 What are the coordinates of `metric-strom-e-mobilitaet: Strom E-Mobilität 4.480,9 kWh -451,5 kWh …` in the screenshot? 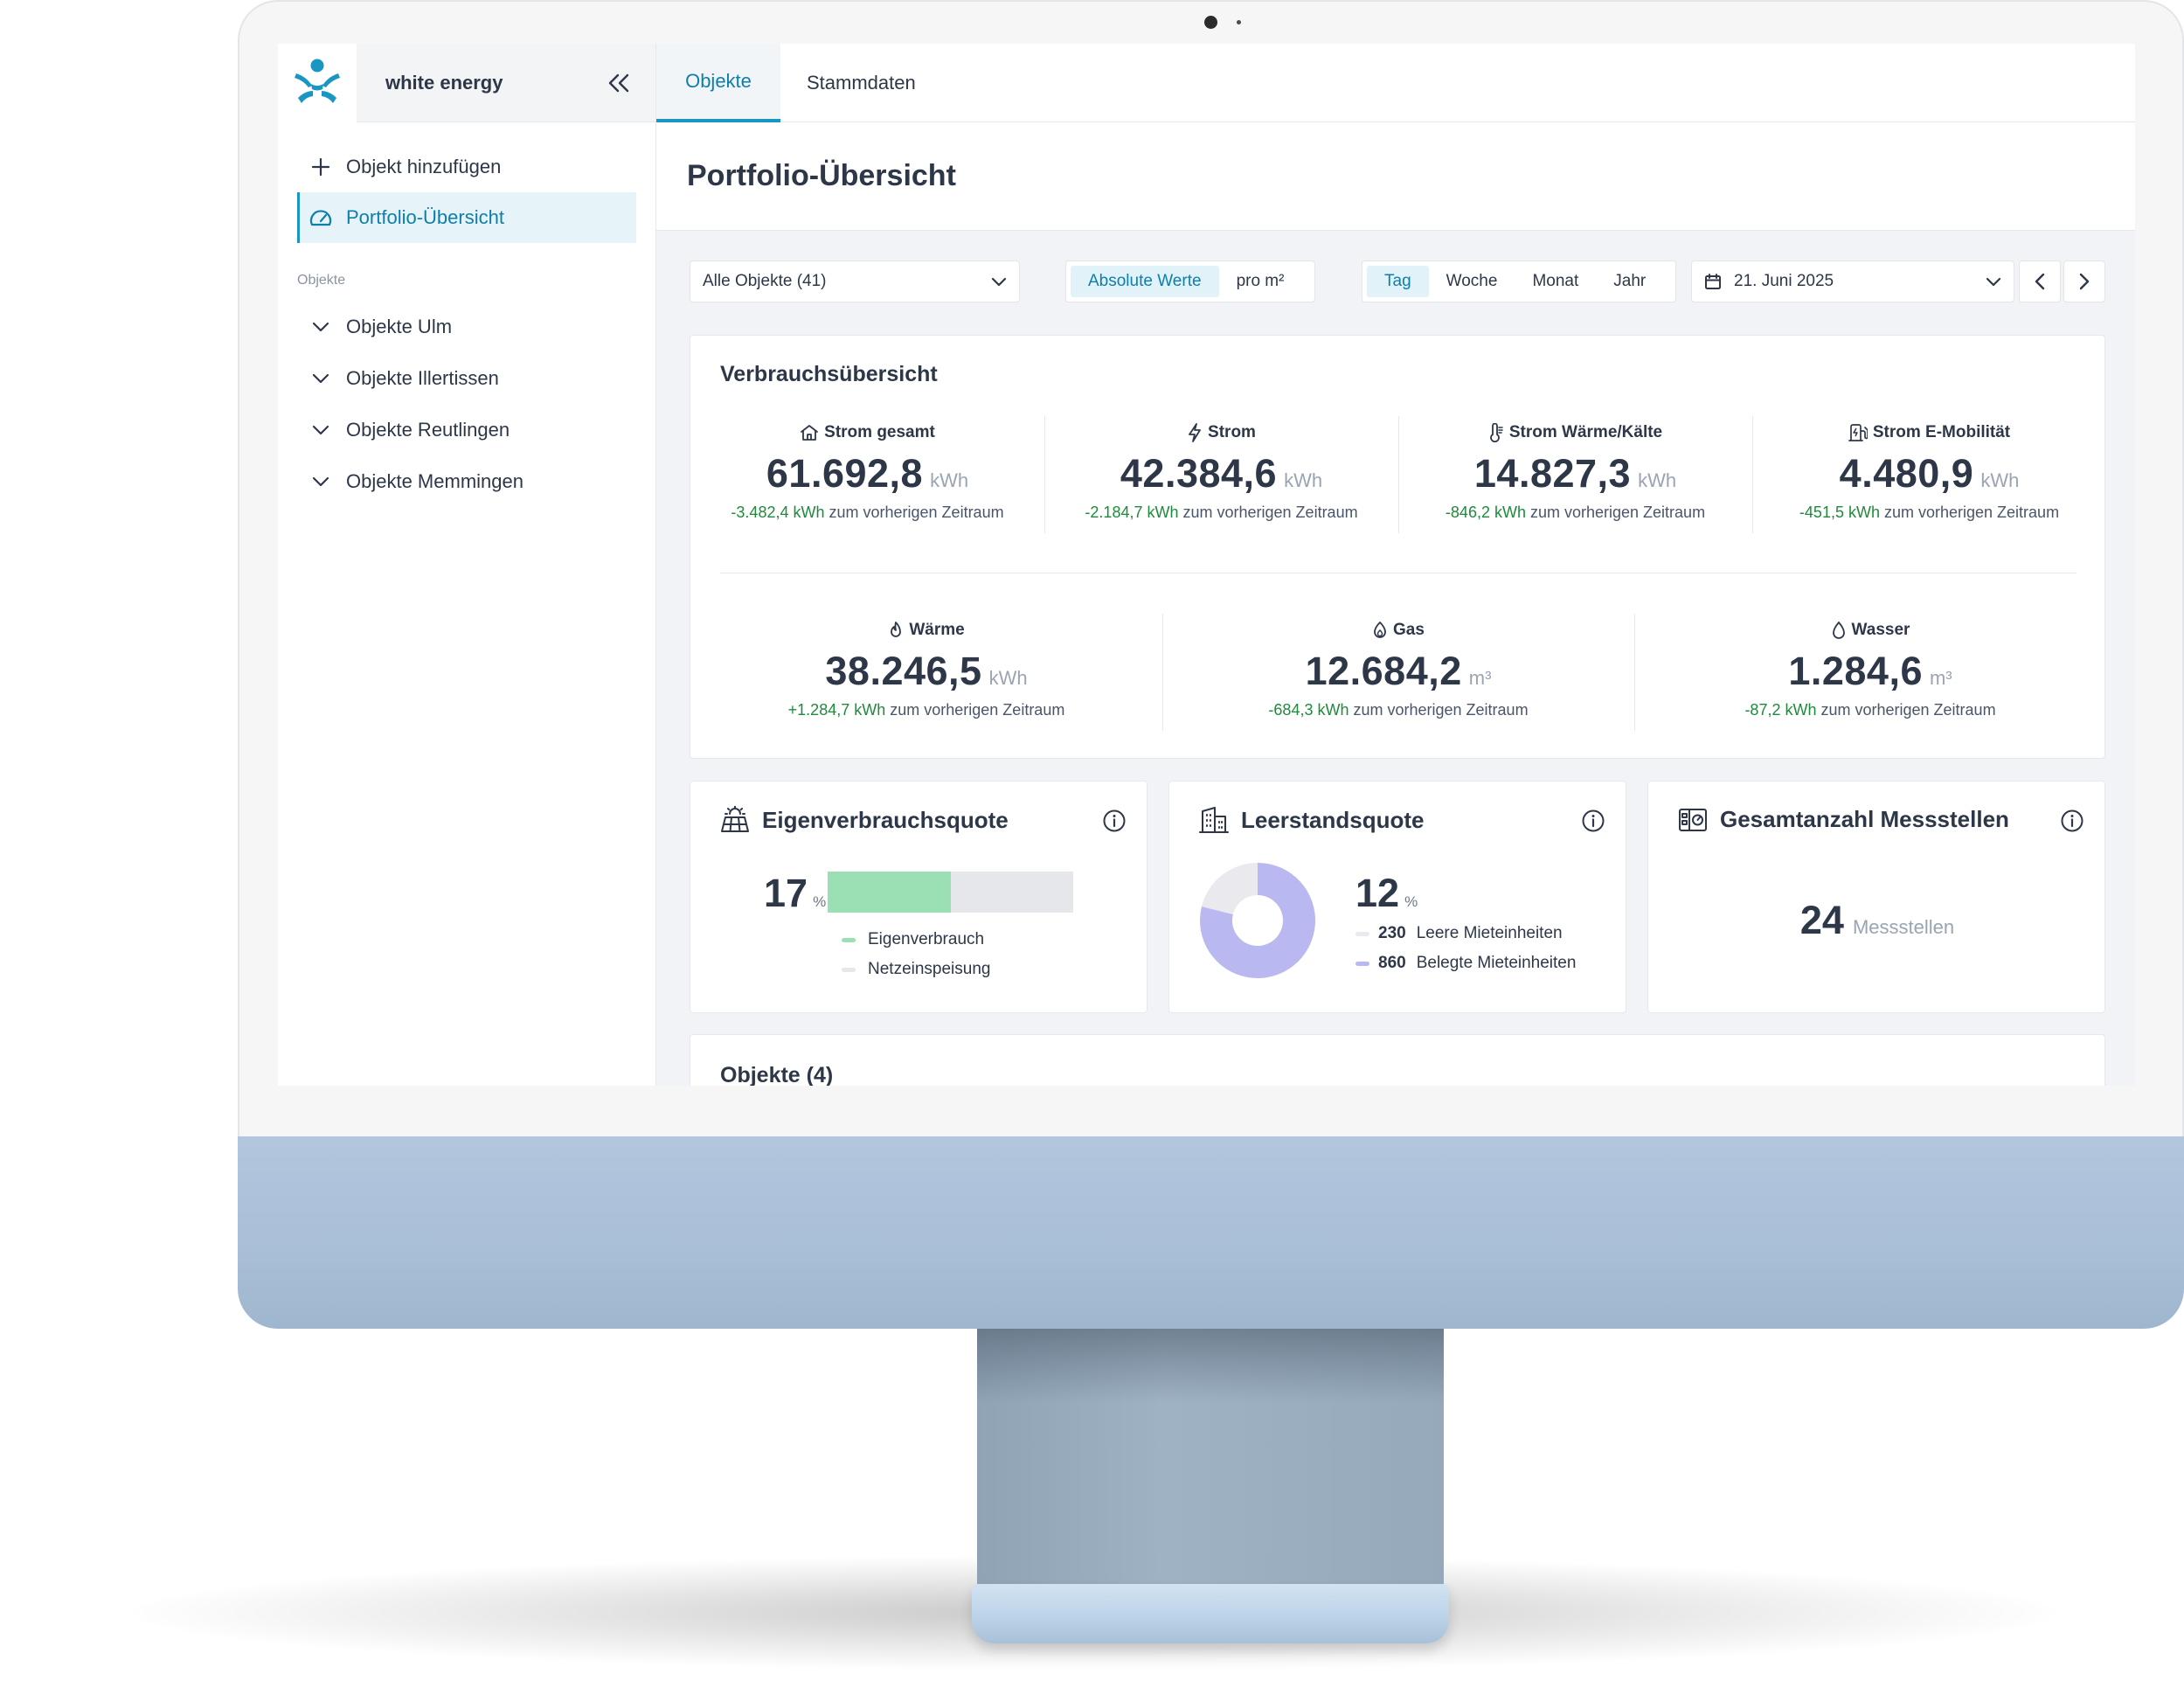 It's located at (1929, 471).